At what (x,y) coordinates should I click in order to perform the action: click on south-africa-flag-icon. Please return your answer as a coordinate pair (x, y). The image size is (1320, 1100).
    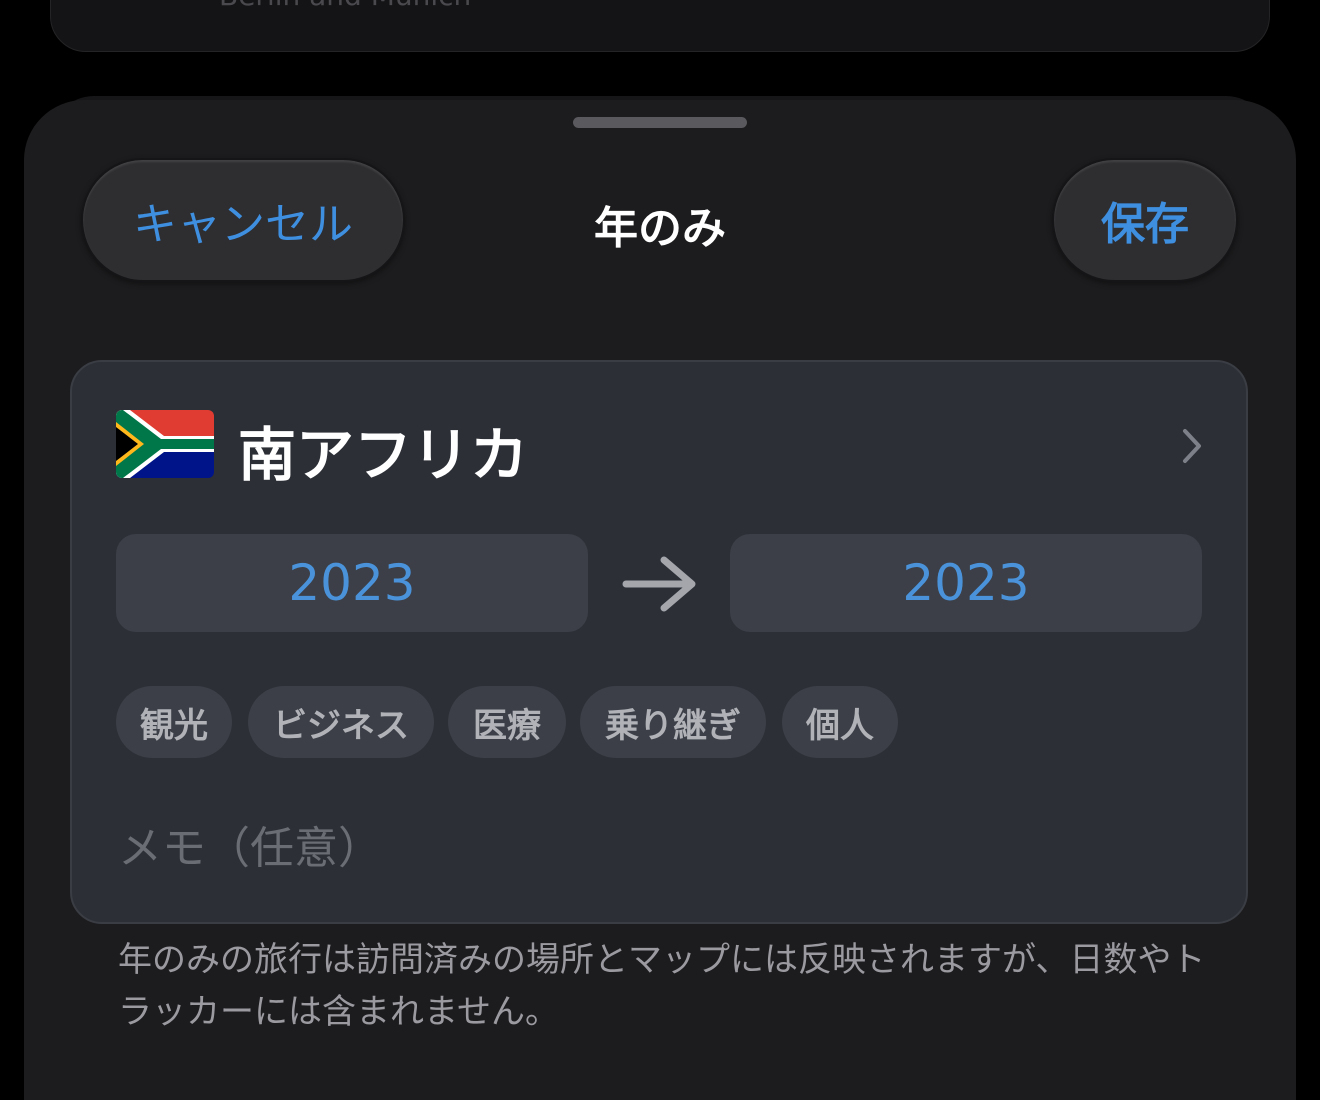
    Looking at the image, I should click on (165, 444).